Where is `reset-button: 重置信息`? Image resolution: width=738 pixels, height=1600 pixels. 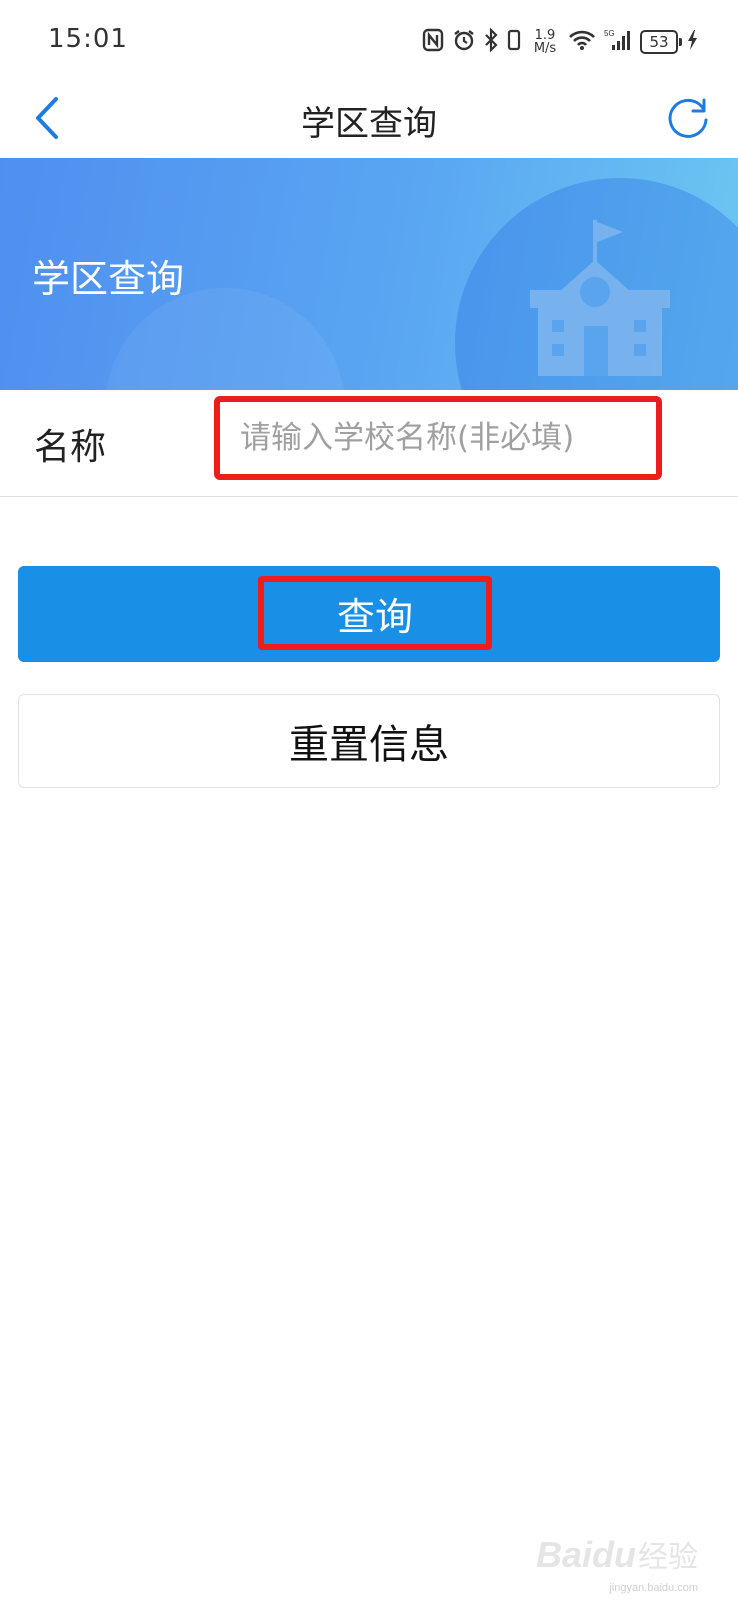 reset-button: 重置信息 is located at coordinates (369, 741).